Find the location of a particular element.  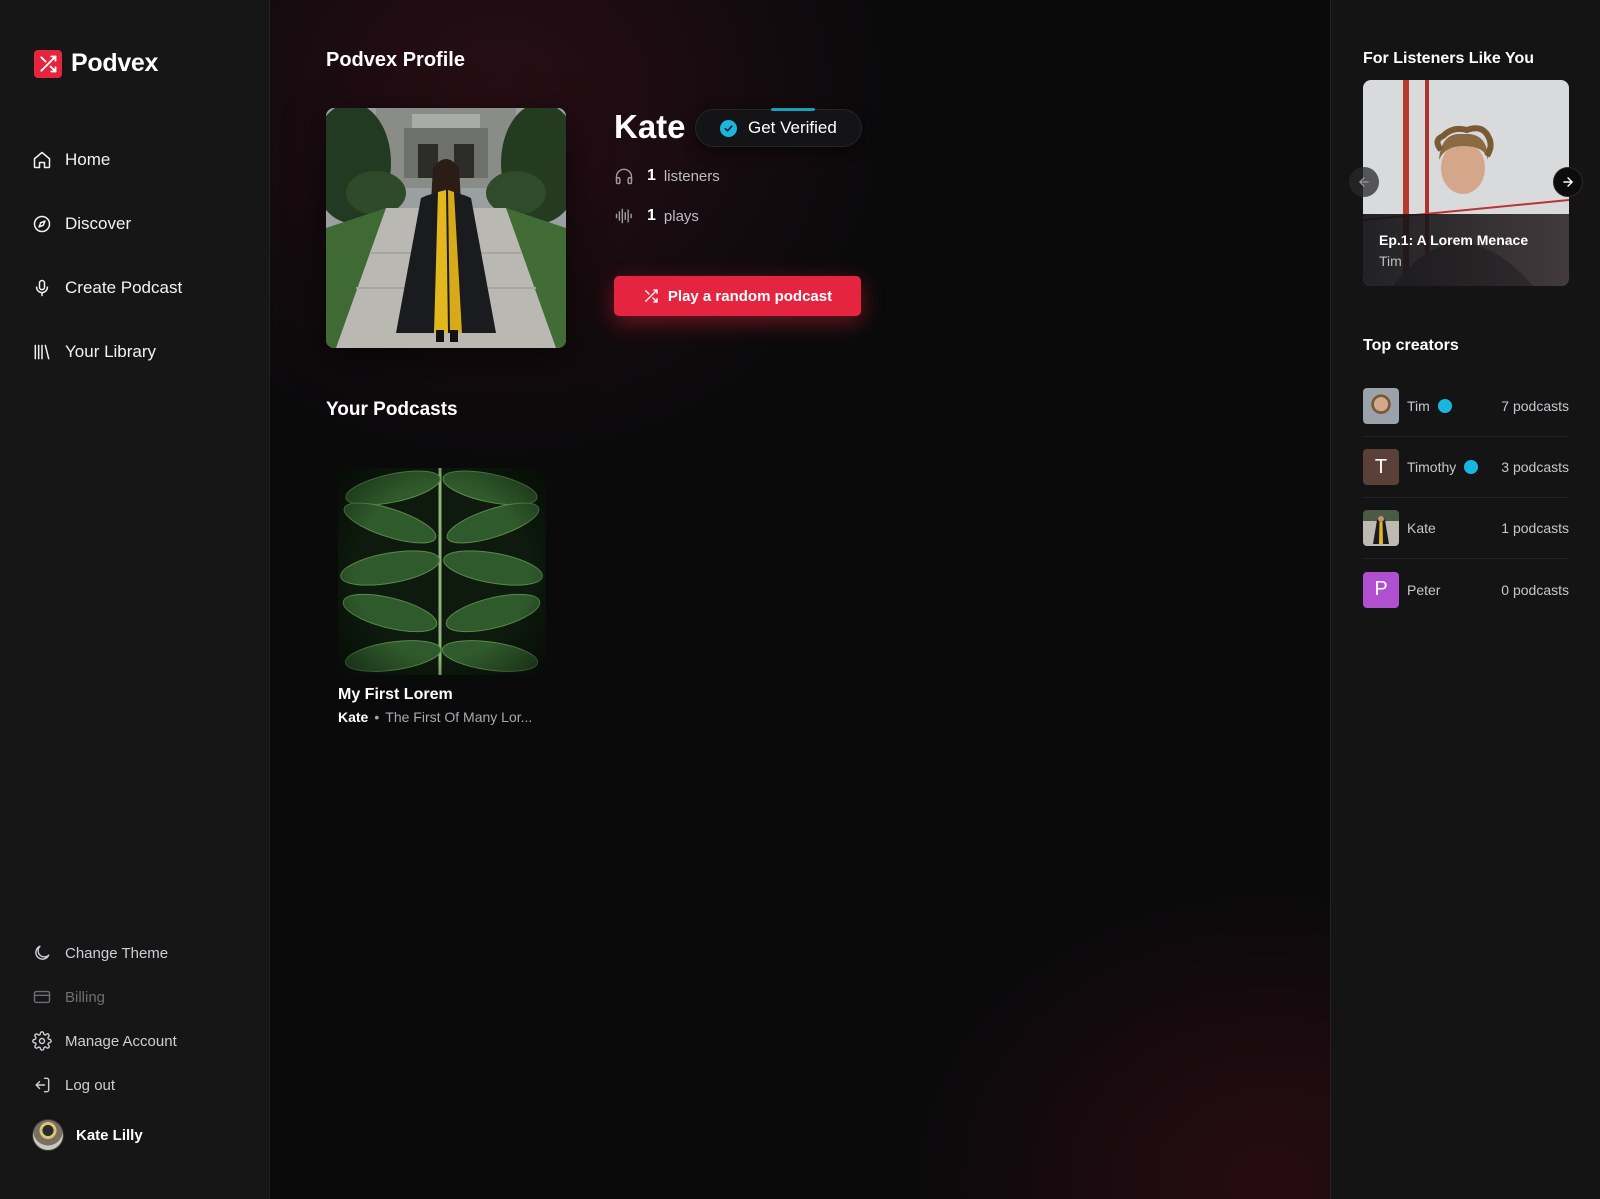

creator-podcast-count: 0 podcasts is located at coordinates (1535, 589).